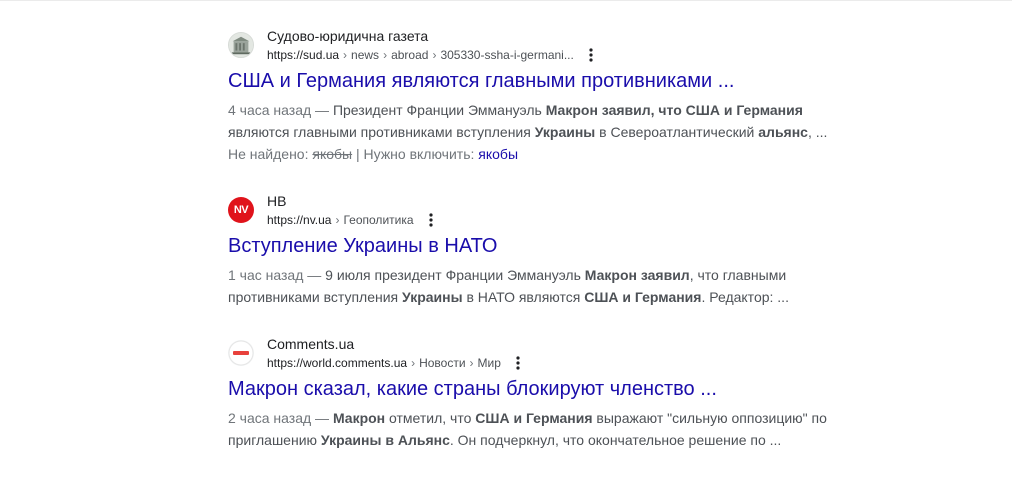  Describe the element at coordinates (359, 418) in the screenshot. I see `snippet-highlight: Макрон` at that location.